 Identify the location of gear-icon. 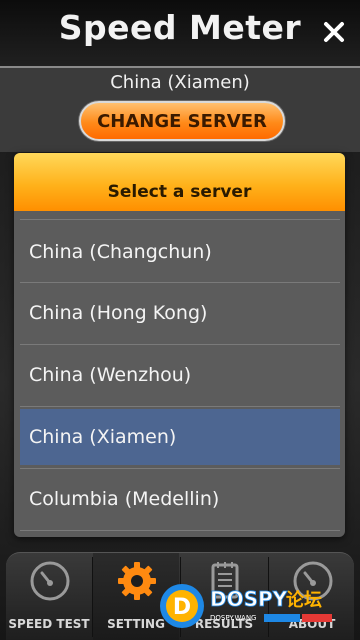
(137, 581).